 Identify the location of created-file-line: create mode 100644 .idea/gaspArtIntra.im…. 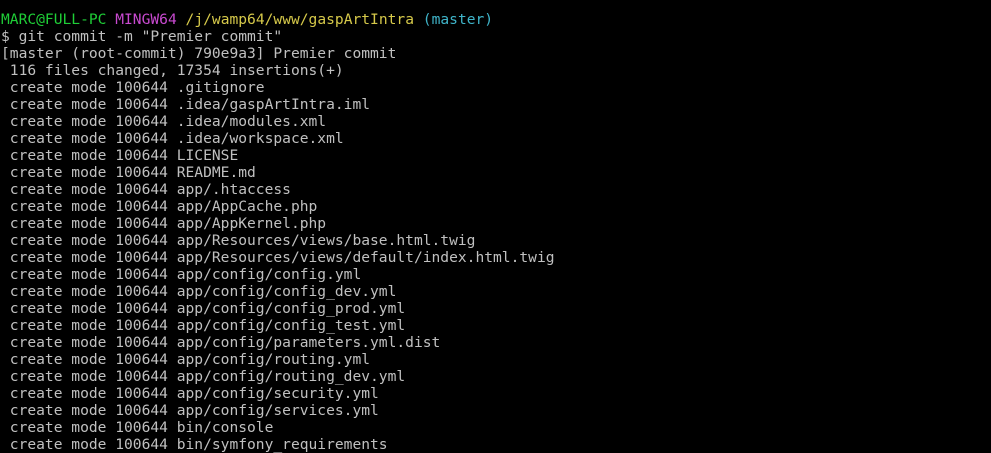
(186, 104).